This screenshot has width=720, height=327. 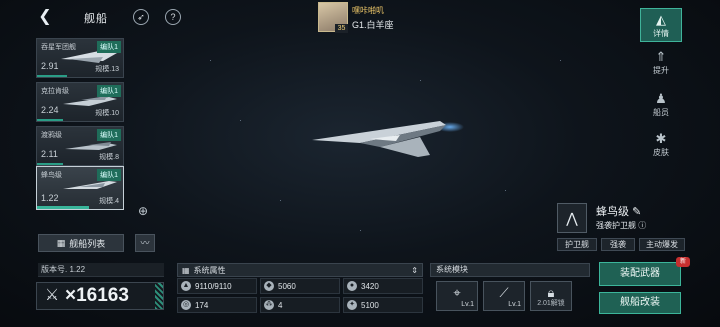 What do you see at coordinates (109, 157) in the screenshot?
I see `ship-scale: 规模.8` at bounding box center [109, 157].